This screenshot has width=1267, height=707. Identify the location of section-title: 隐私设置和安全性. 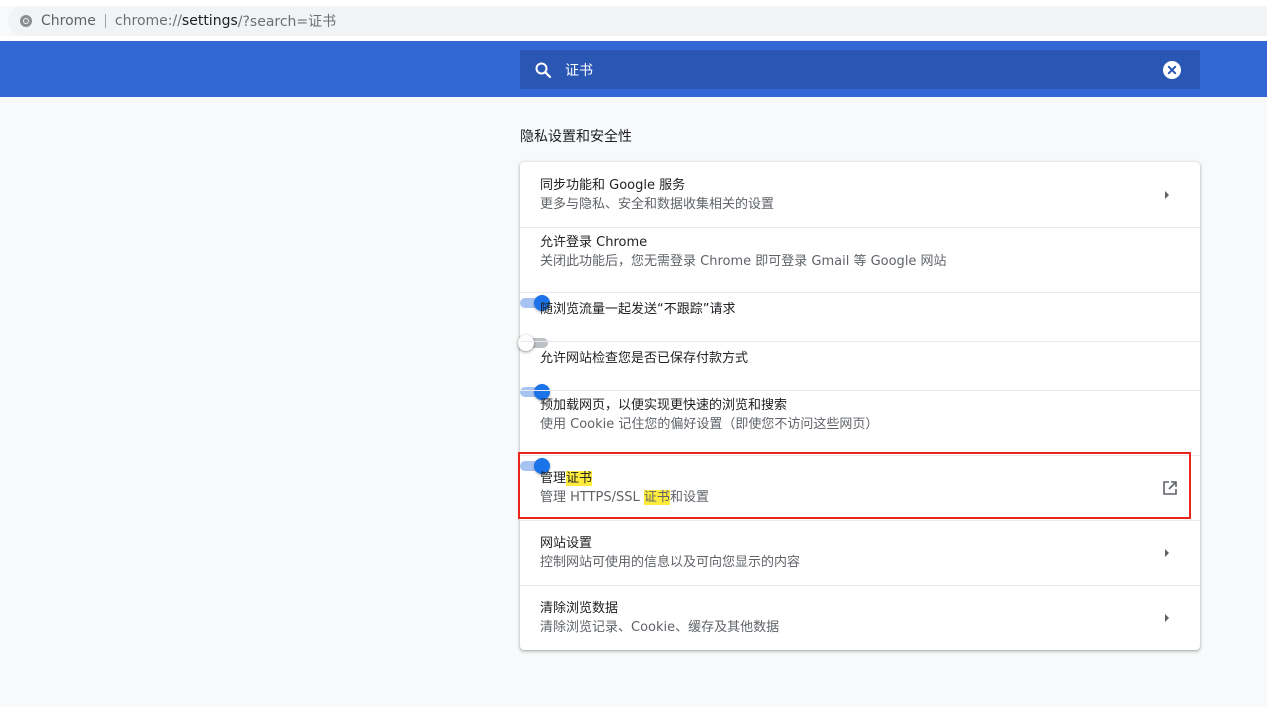
(576, 137).